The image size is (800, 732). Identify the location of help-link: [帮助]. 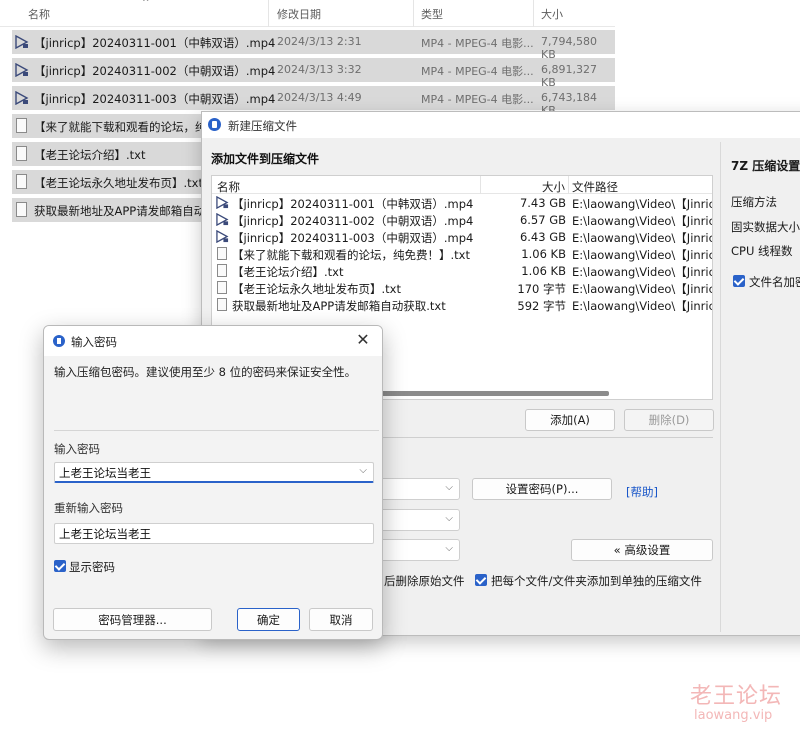
(642, 492).